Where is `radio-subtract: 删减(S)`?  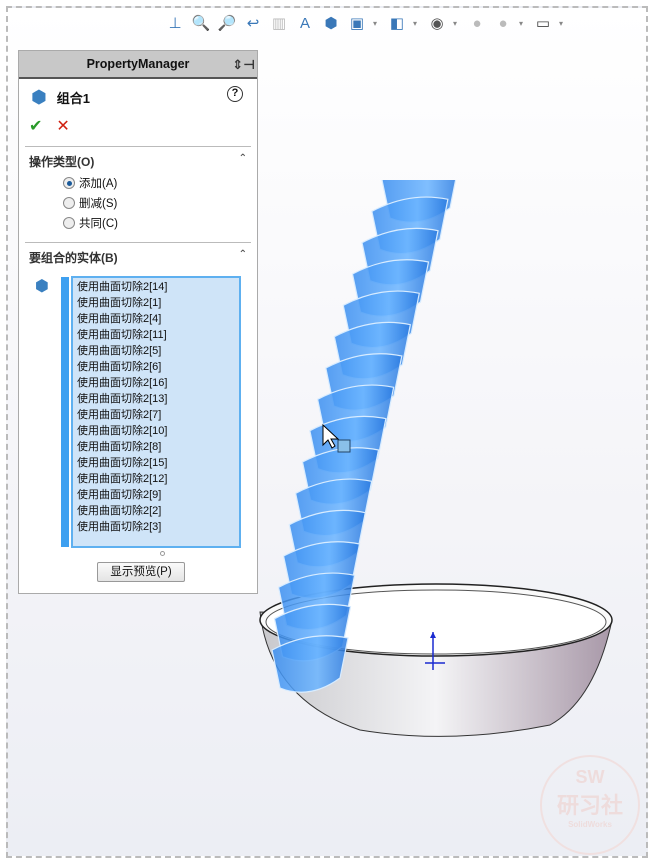
radio-subtract: 删减(S) is located at coordinates (157, 203).